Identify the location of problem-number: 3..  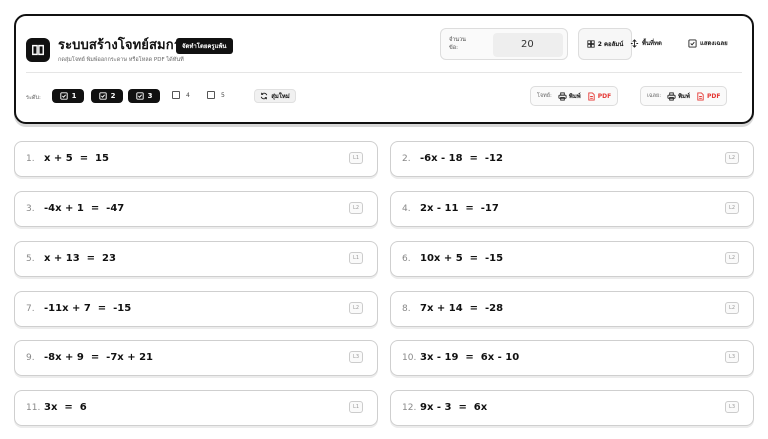
(30, 209).